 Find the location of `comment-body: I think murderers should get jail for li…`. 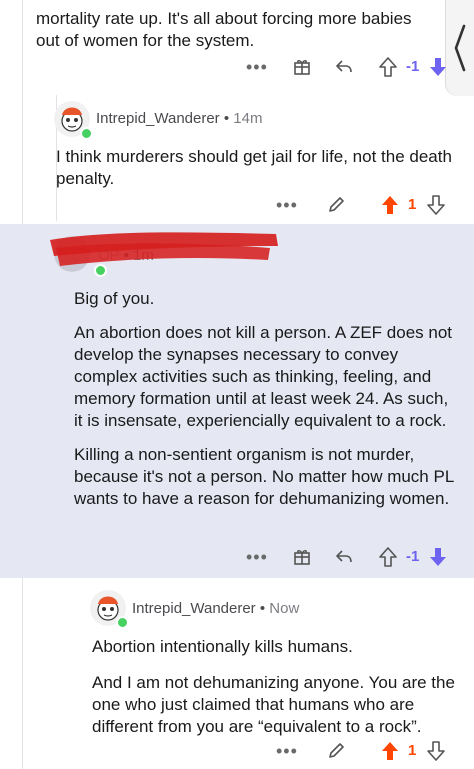

comment-body: I think murderers should get jail for li… is located at coordinates (256, 168).